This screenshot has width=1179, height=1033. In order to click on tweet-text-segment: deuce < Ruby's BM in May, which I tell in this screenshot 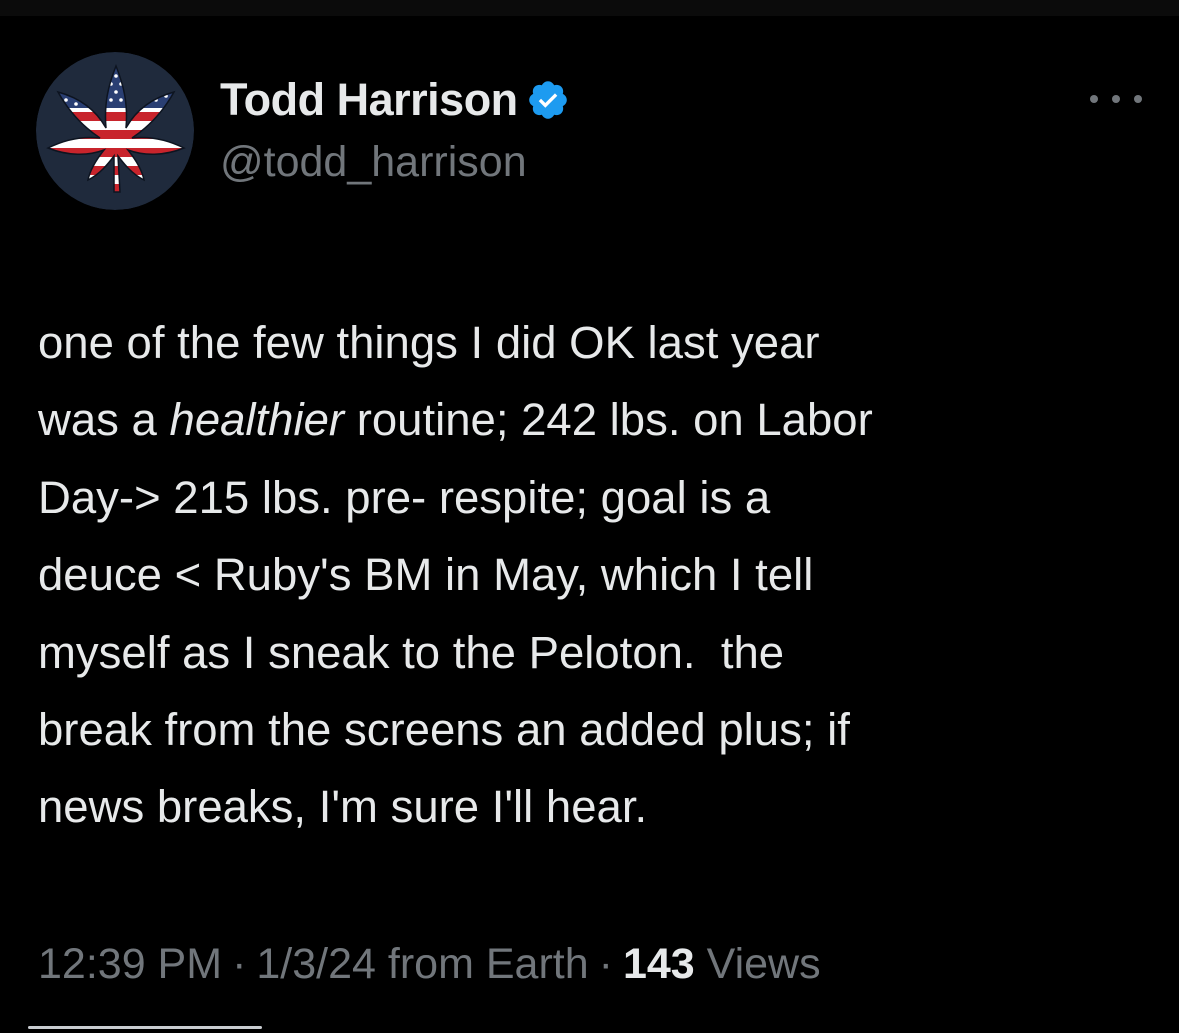, I will do `click(426, 575)`.